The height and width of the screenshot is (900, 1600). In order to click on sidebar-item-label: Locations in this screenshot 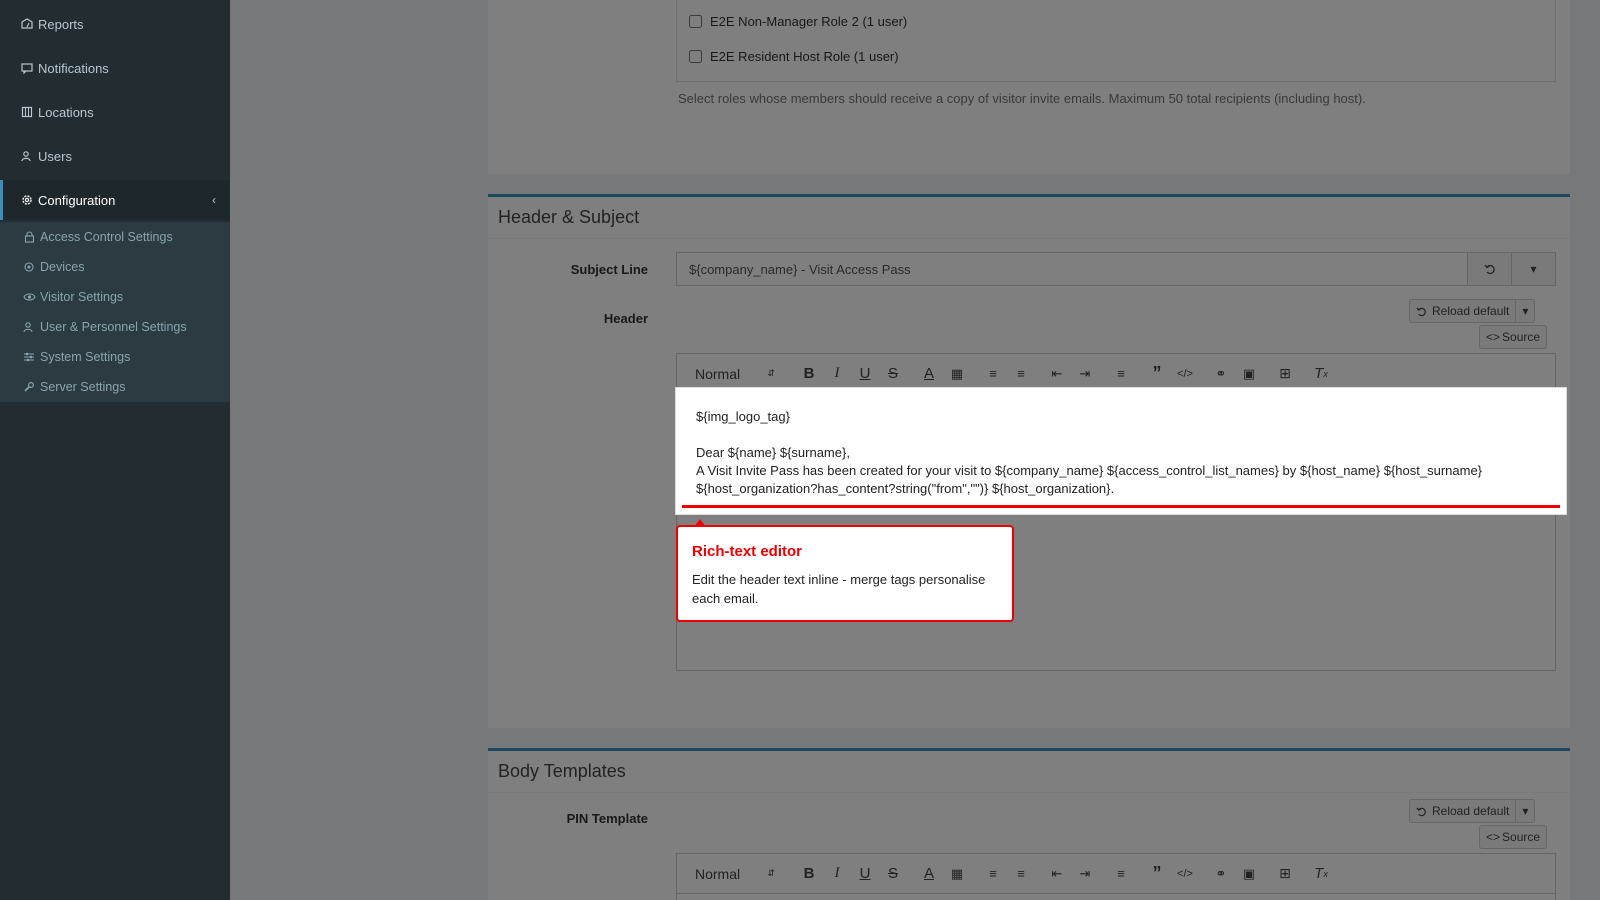, I will do `click(66, 112)`.